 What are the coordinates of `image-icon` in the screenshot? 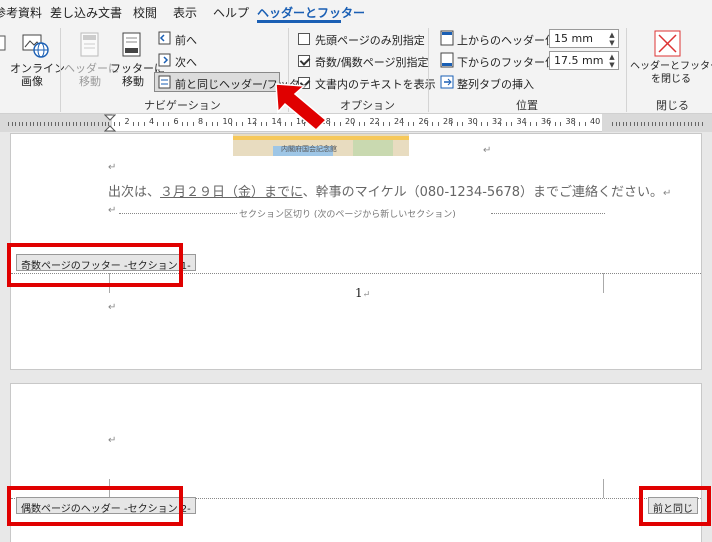 It's located at (4, 45).